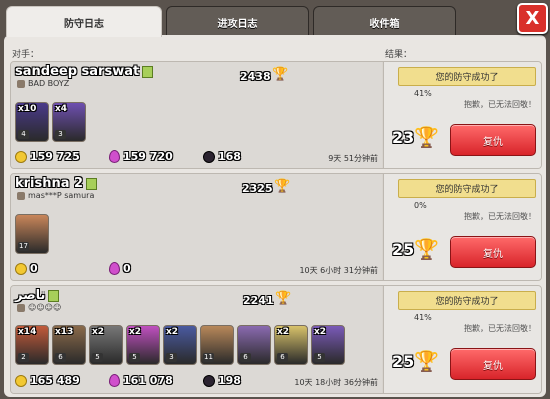 The width and height of the screenshot is (550, 399). I want to click on elixir-amount: 161 078, so click(148, 380).